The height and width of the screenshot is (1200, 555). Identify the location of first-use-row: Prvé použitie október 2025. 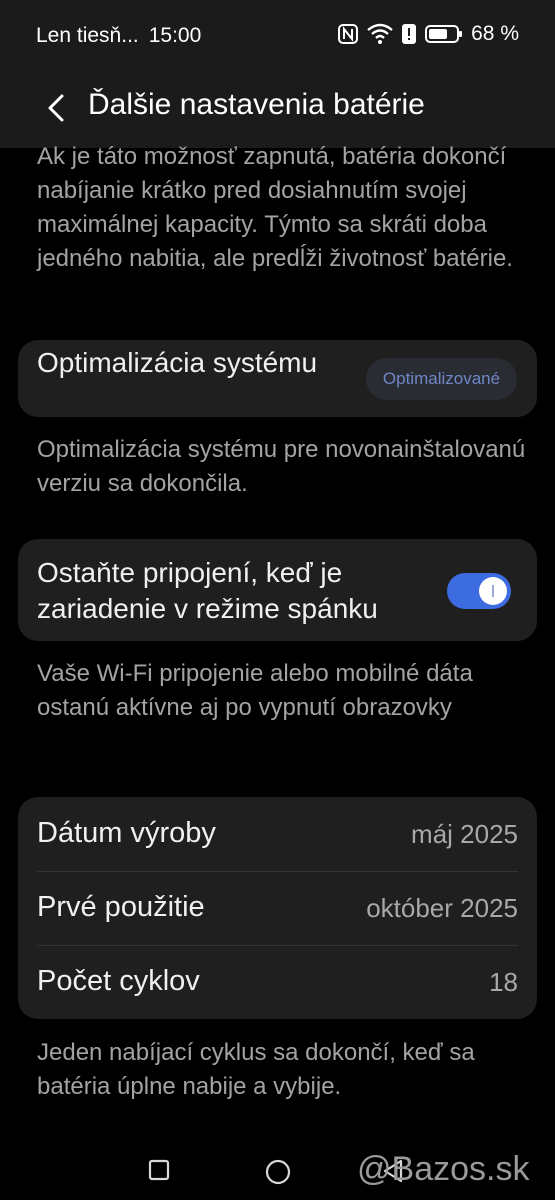
(277, 908).